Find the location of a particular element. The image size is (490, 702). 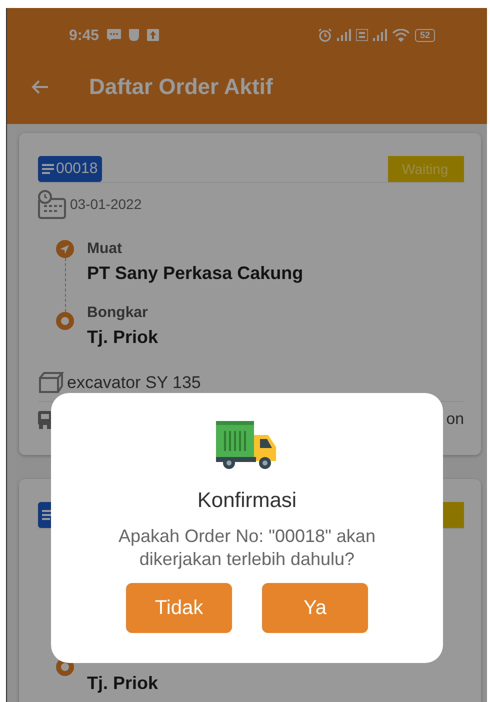

dropoff-label: Bongkar is located at coordinates (117, 312).